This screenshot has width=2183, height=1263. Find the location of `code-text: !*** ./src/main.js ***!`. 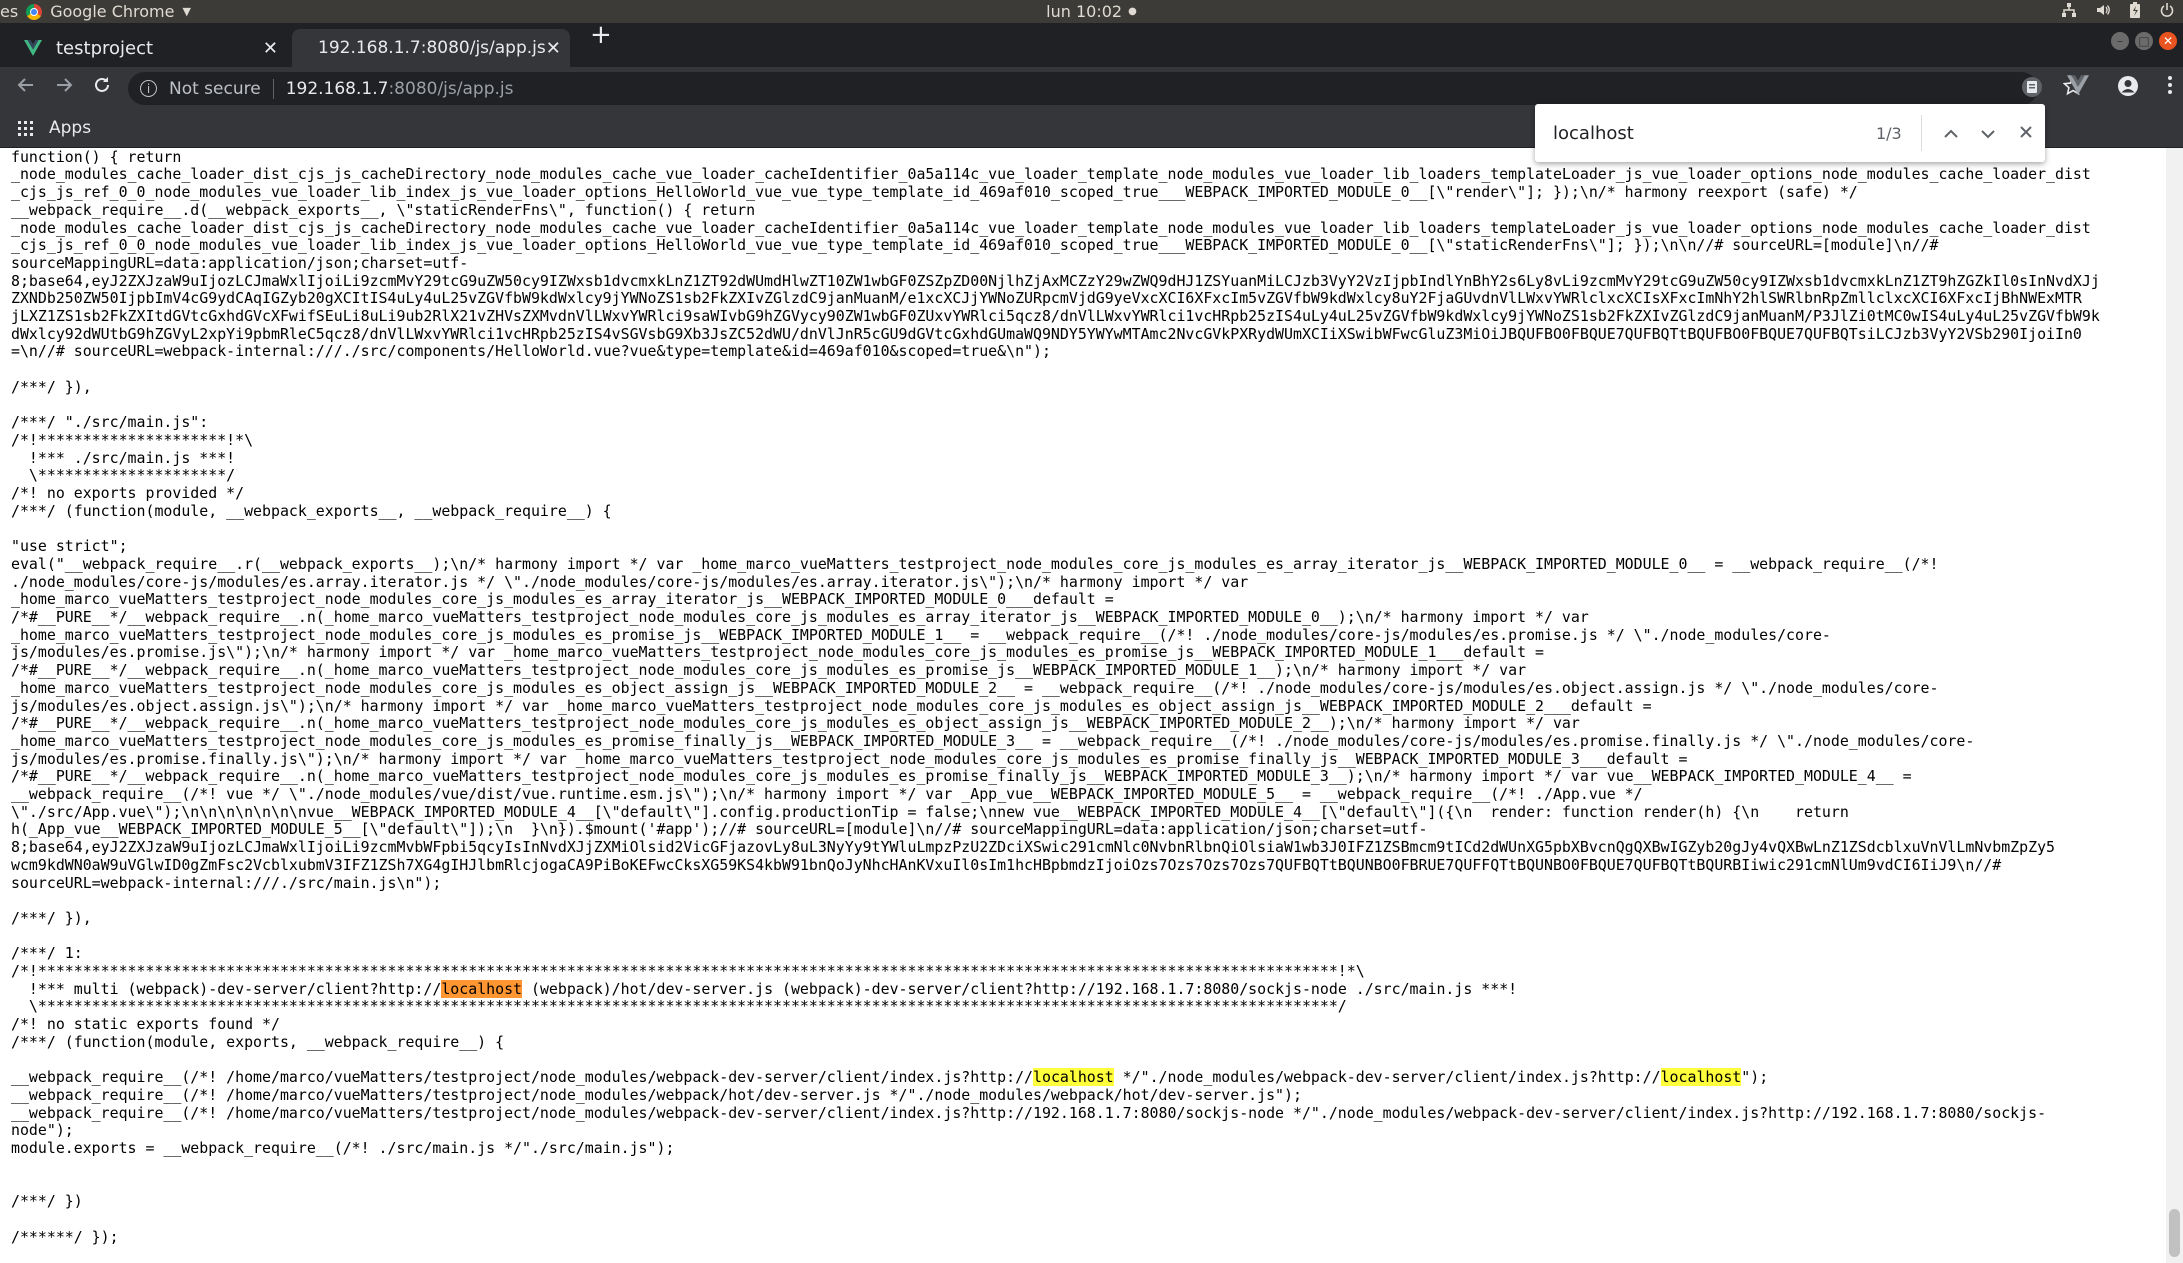

code-text: !*** ./src/main.js ***! is located at coordinates (123, 457).